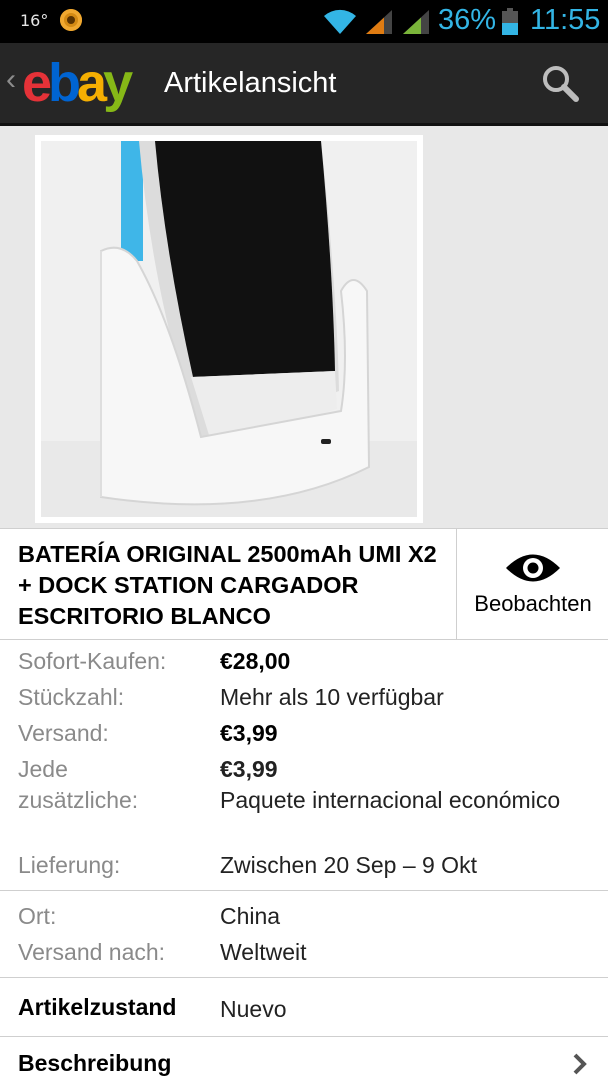  Describe the element at coordinates (467, 20) in the screenshot. I see `battery-percent: 36%` at that location.